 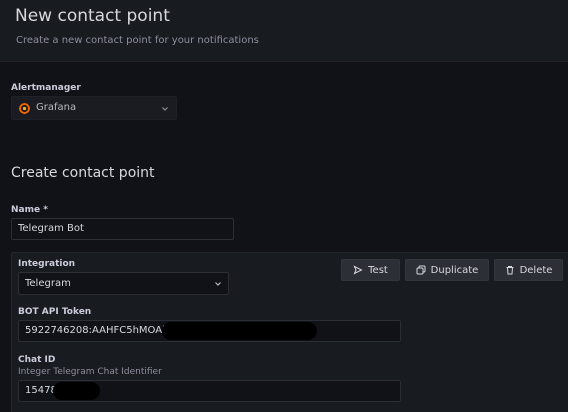 I want to click on grafana-logo-icon, so click(x=24, y=108).